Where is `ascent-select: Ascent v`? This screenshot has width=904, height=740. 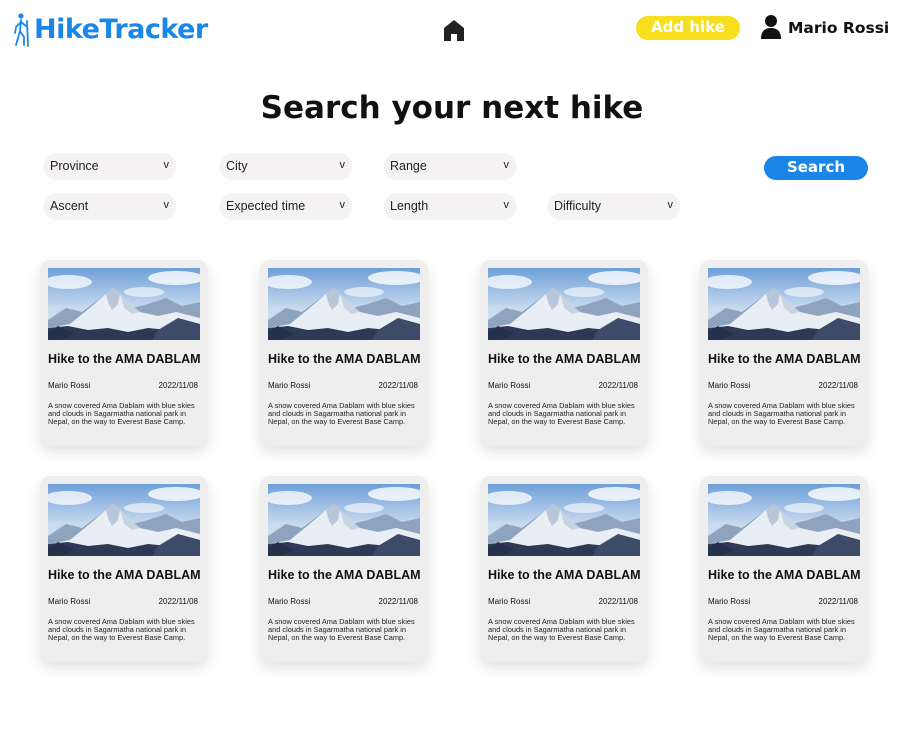
ascent-select: Ascent v is located at coordinates (110, 206).